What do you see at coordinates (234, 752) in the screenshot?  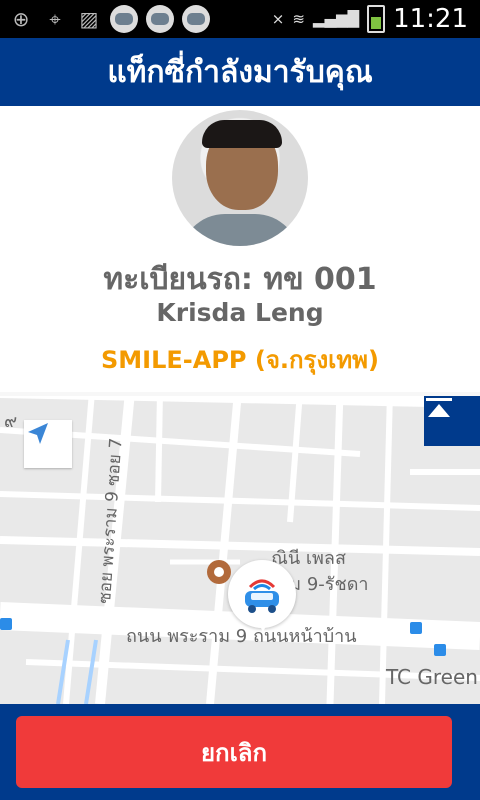 I see `cancel-button: ยกเลิก` at bounding box center [234, 752].